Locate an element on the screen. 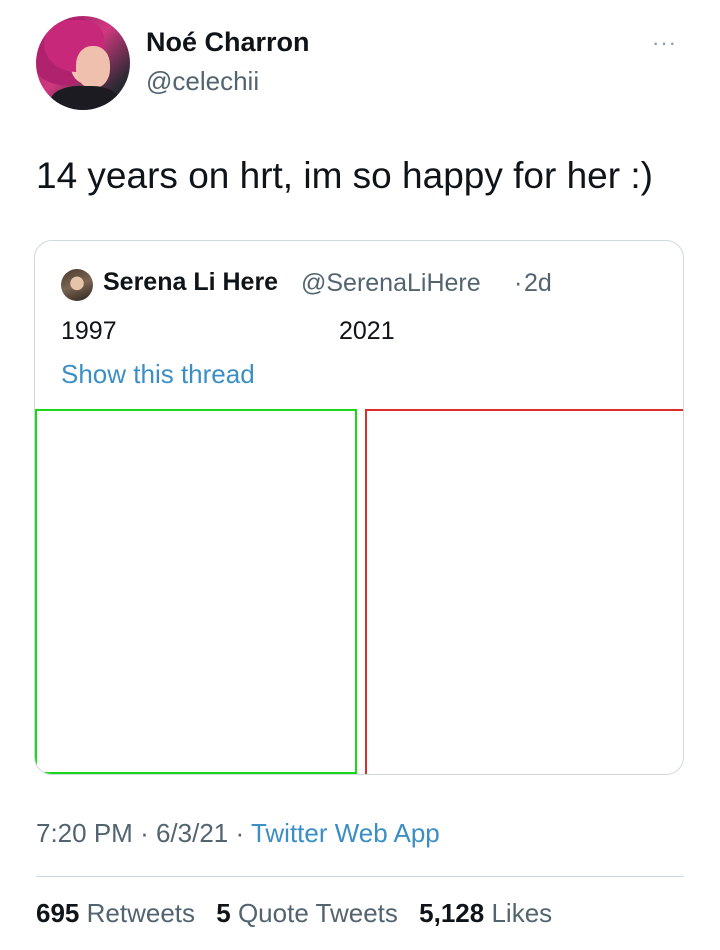  author-avatar is located at coordinates (83, 63).